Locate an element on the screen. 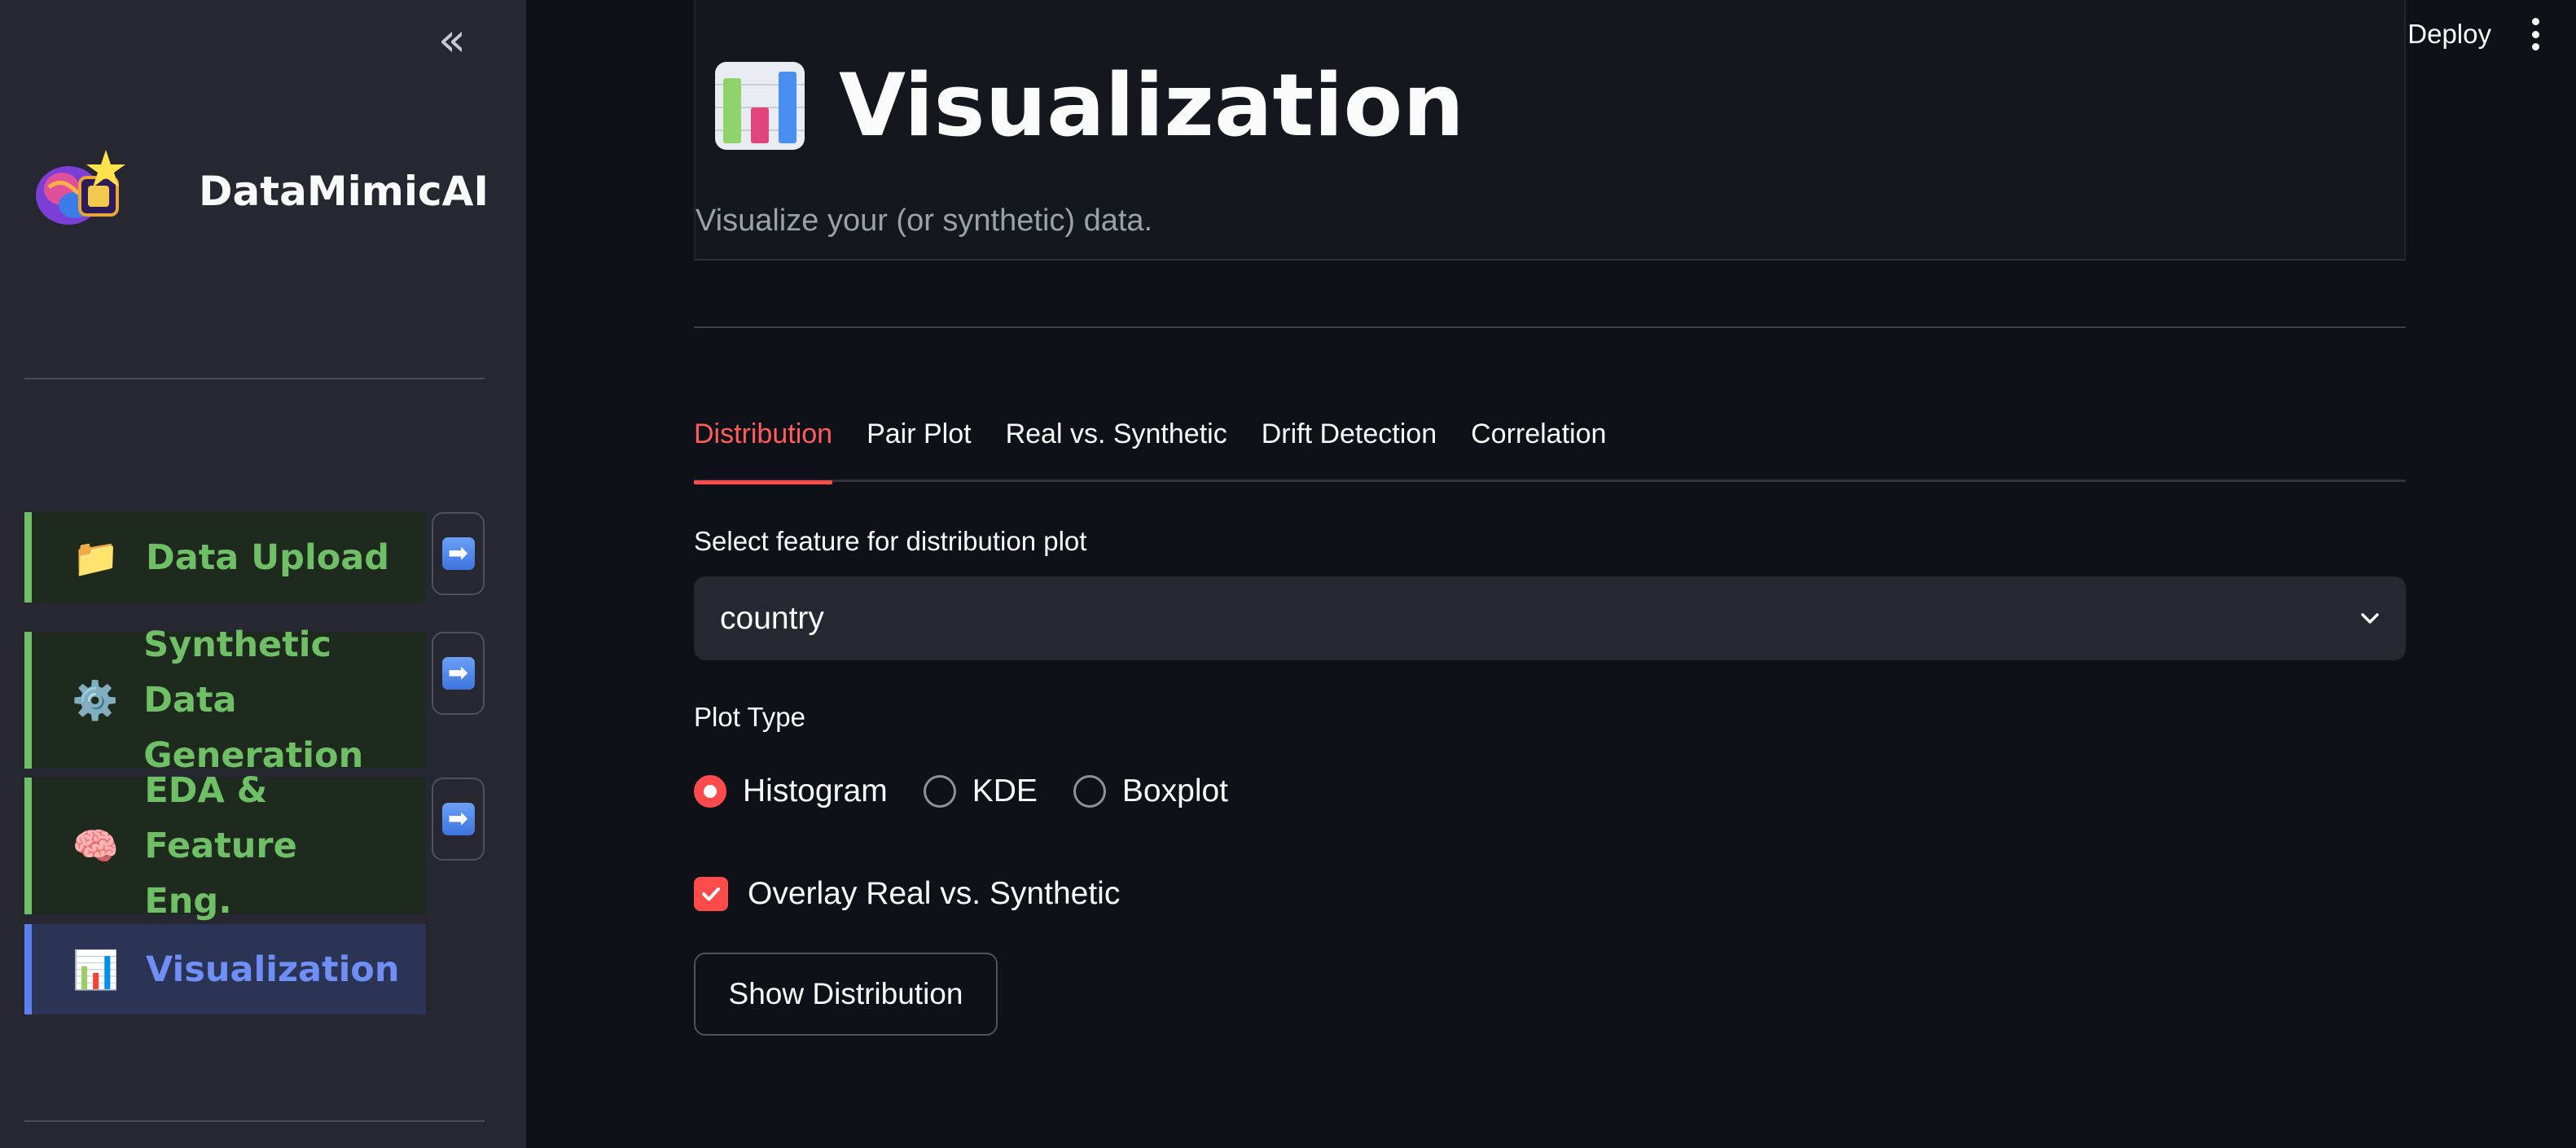 The width and height of the screenshot is (2576, 1148). bar-chart-icon is located at coordinates (759, 105).